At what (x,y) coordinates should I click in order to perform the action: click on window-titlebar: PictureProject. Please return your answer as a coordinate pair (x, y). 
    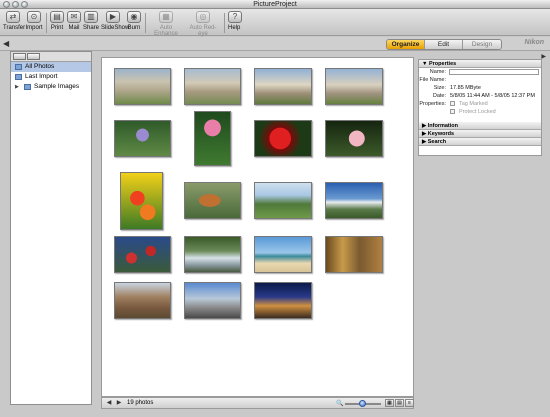
    Looking at the image, I should click on (275, 4).